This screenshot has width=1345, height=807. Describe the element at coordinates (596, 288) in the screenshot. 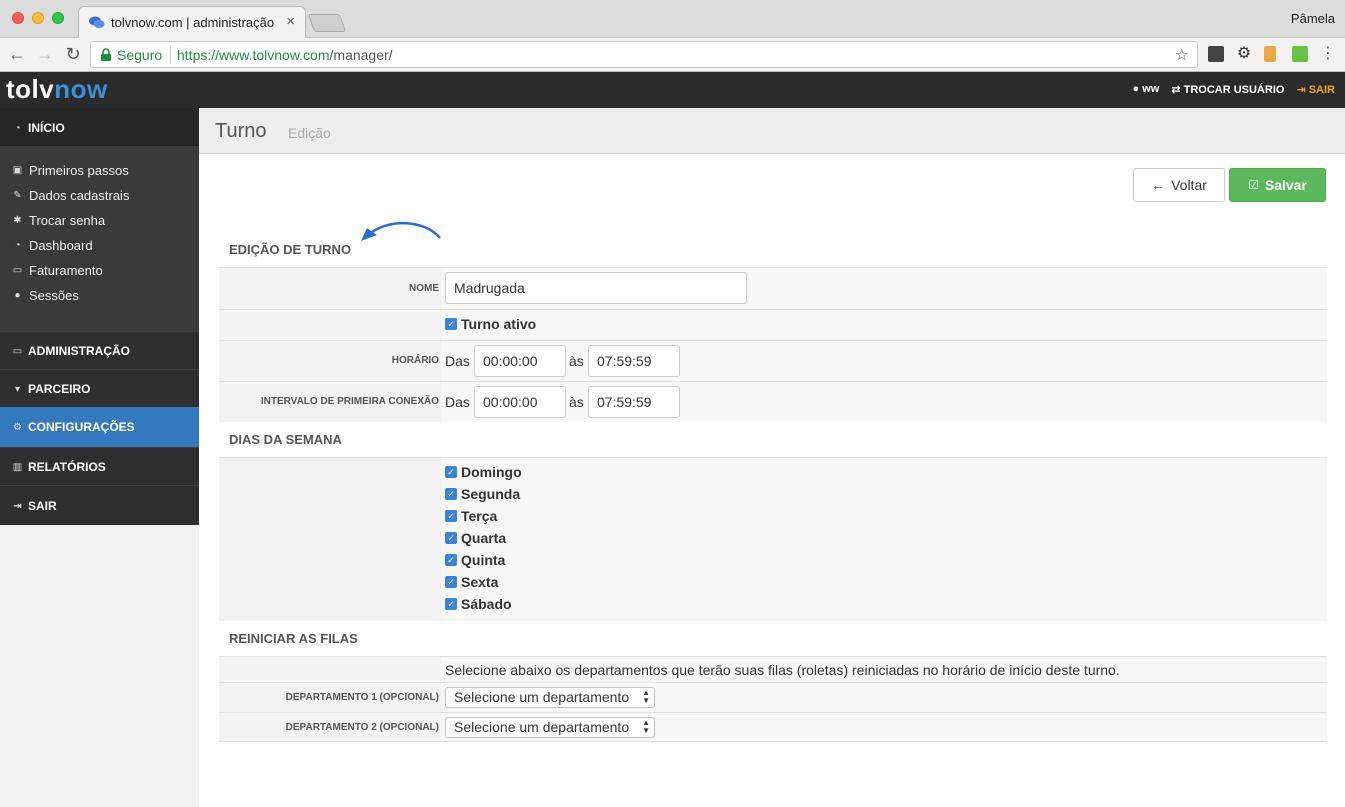

I see `name-input: Madrugada` at that location.